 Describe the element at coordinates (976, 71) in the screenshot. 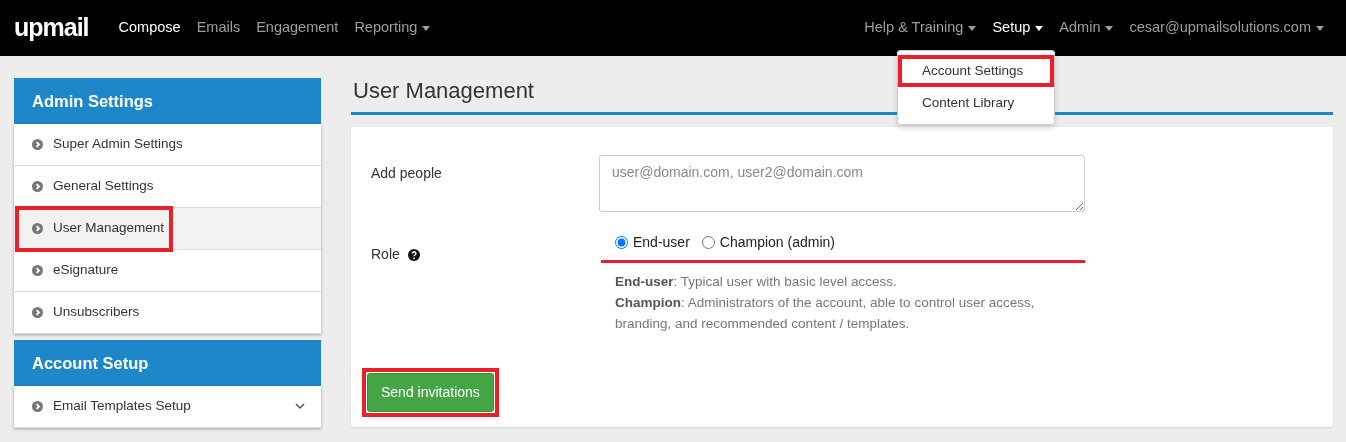

I see `menu-item: Account Settings` at that location.